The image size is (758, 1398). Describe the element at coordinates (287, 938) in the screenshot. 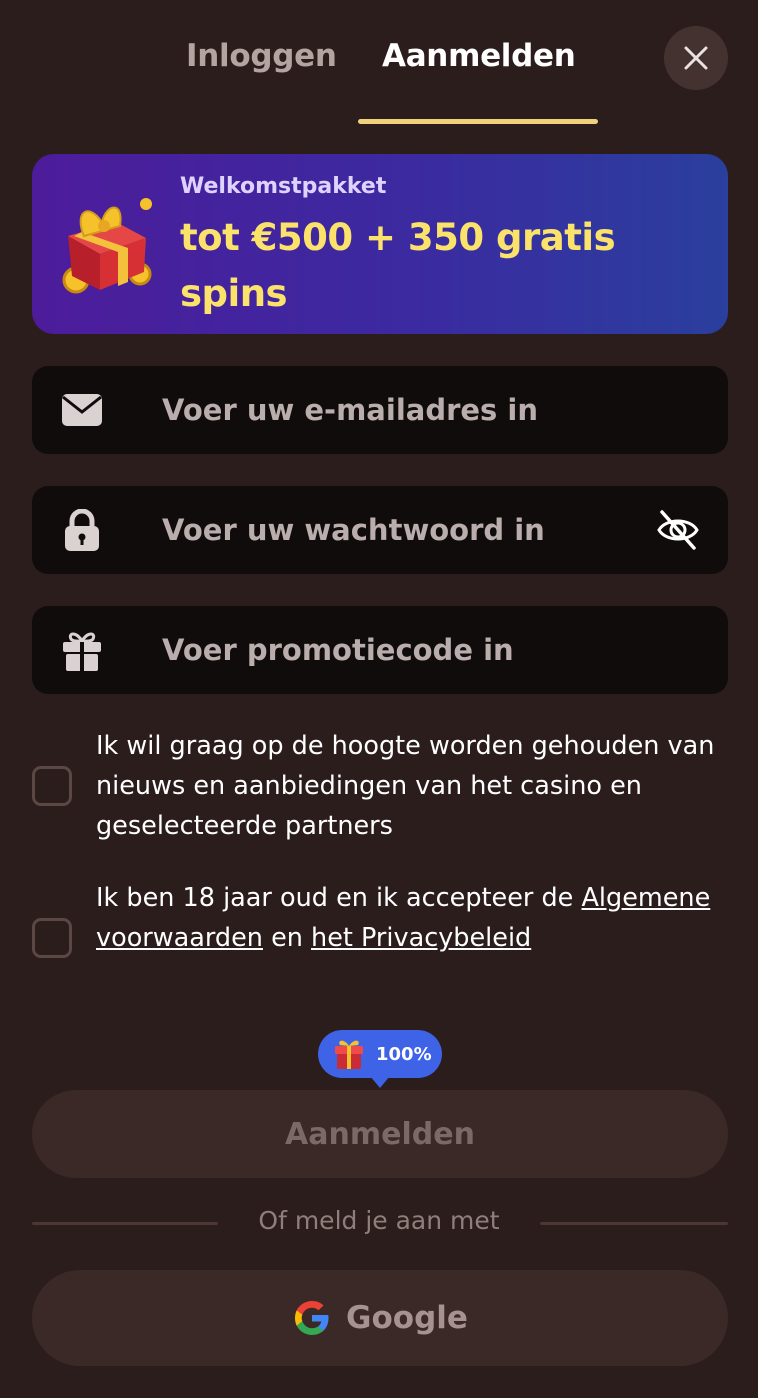

I see `terms-consent-middle: en` at that location.